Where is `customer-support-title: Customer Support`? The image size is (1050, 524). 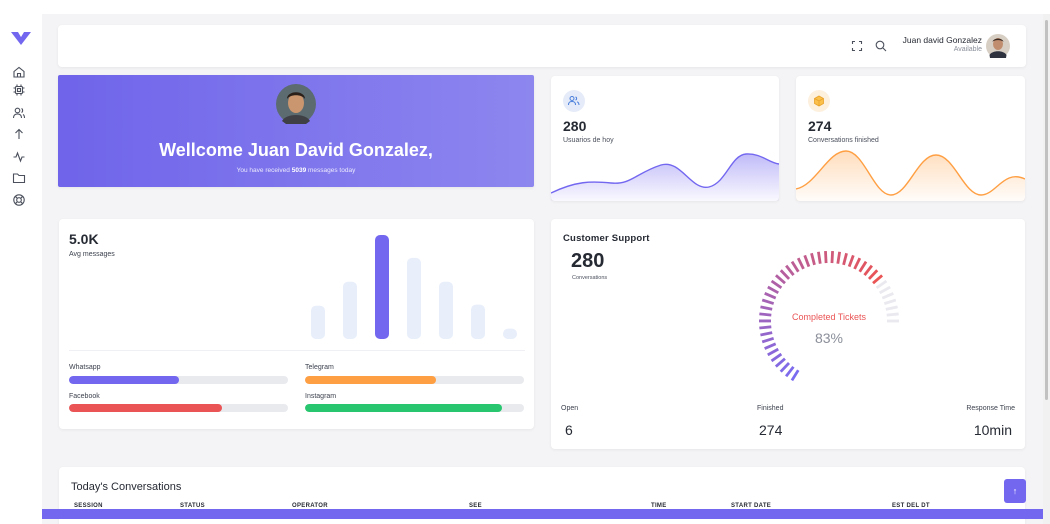
customer-support-title: Customer Support is located at coordinates (606, 238).